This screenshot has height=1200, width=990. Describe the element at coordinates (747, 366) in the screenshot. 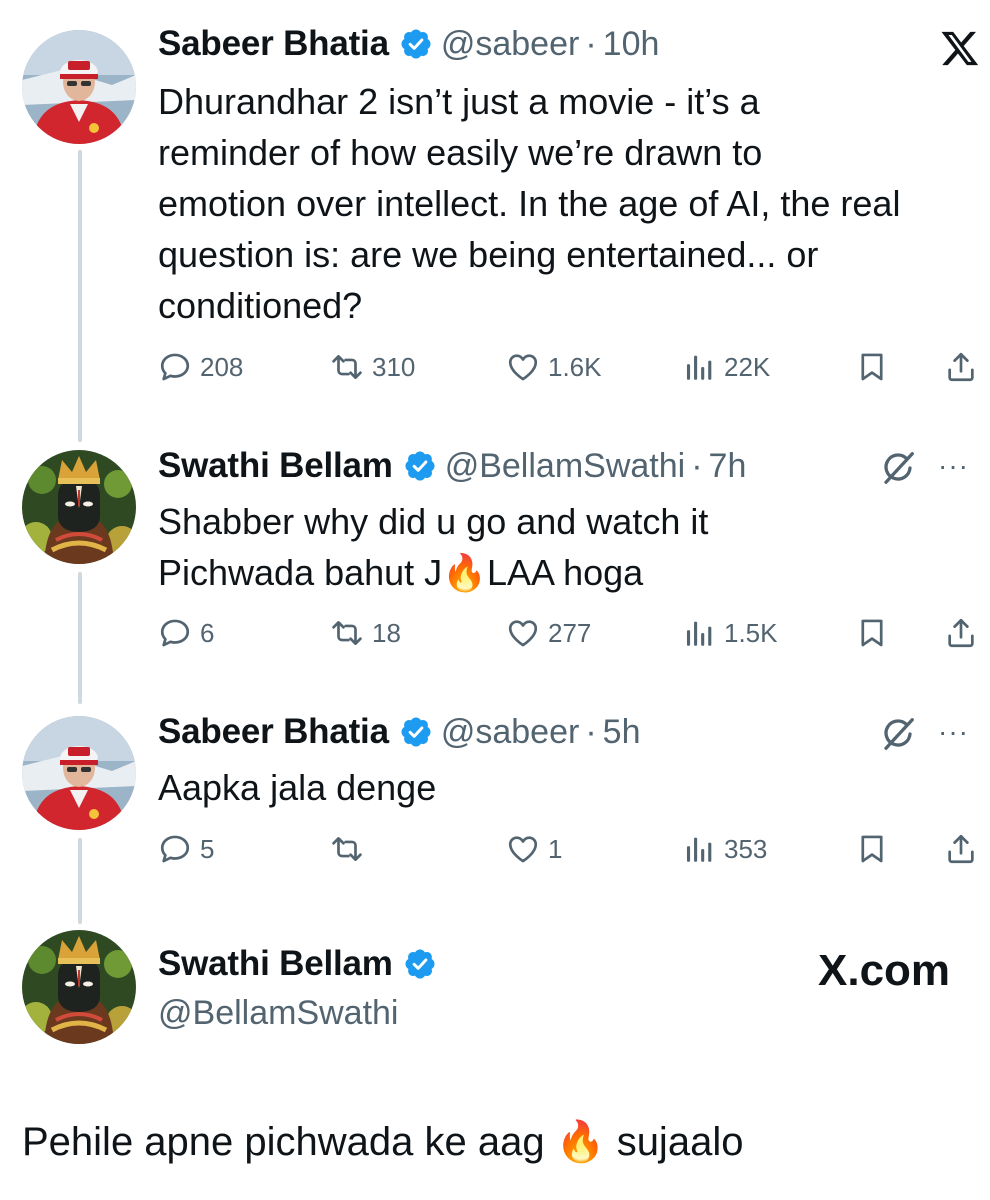

I see `views-count: 22K` at that location.